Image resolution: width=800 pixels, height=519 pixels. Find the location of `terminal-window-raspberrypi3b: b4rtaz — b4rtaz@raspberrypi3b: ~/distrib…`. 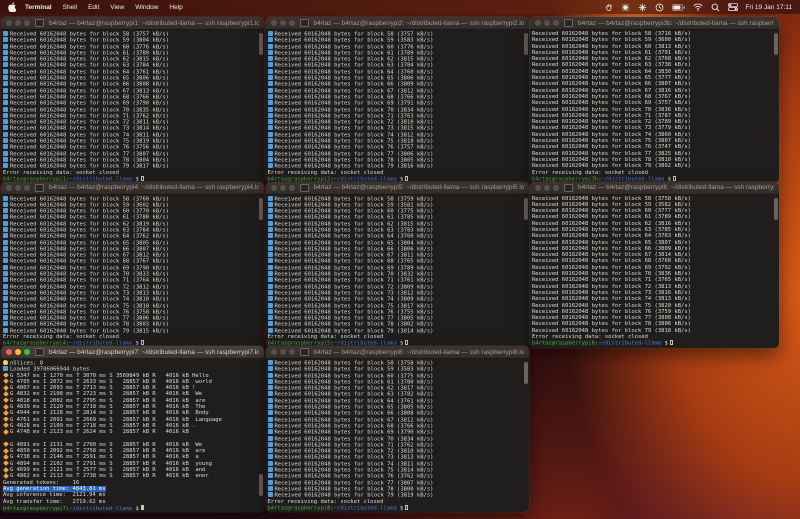

terminal-window-raspberrypi3b: b4rtaz — b4rtaz@raspberrypi3b: ~/distrib… is located at coordinates (654, 100).